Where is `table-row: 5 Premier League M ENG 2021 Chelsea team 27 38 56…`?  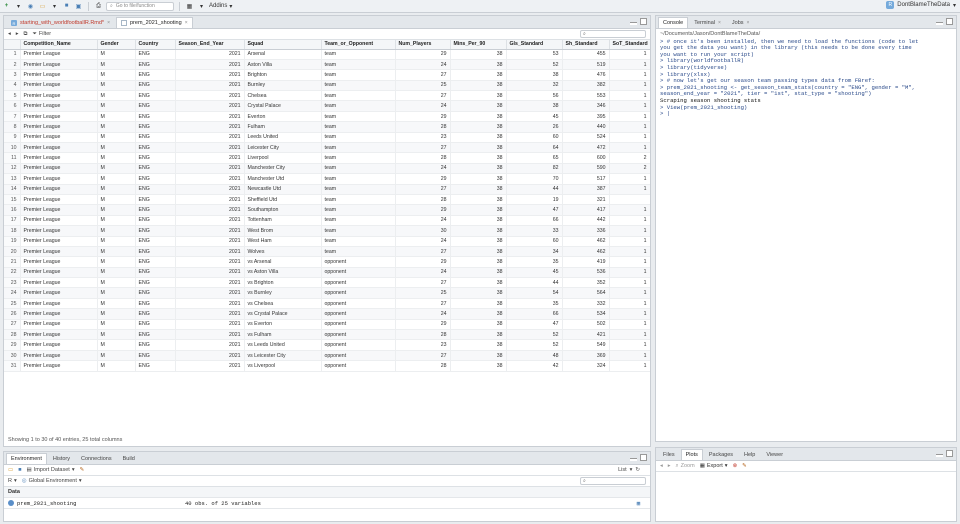
table-row: 5 Premier League M ENG 2021 Chelsea team 27 38 56… is located at coordinates (327, 96).